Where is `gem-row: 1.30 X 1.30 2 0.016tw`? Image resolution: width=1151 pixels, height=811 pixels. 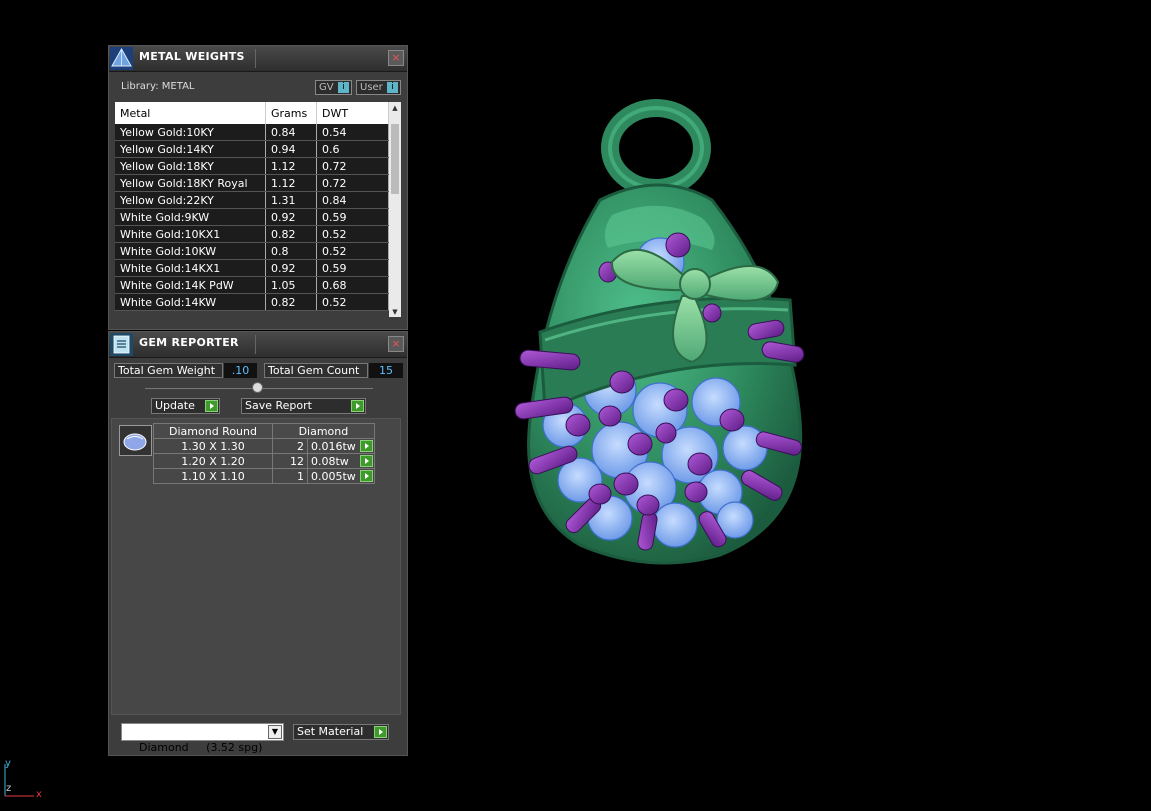 gem-row: 1.30 X 1.30 2 0.016tw is located at coordinates (264, 446).